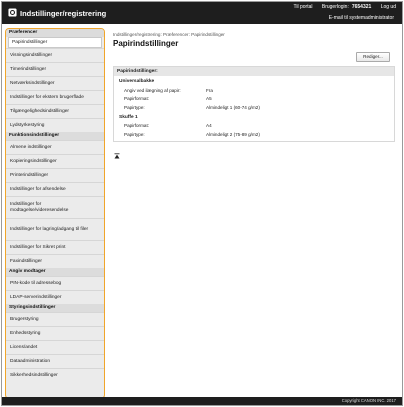  Describe the element at coordinates (55, 147) in the screenshot. I see `sidebar-item-common-settings: Almene indstillinger` at that location.